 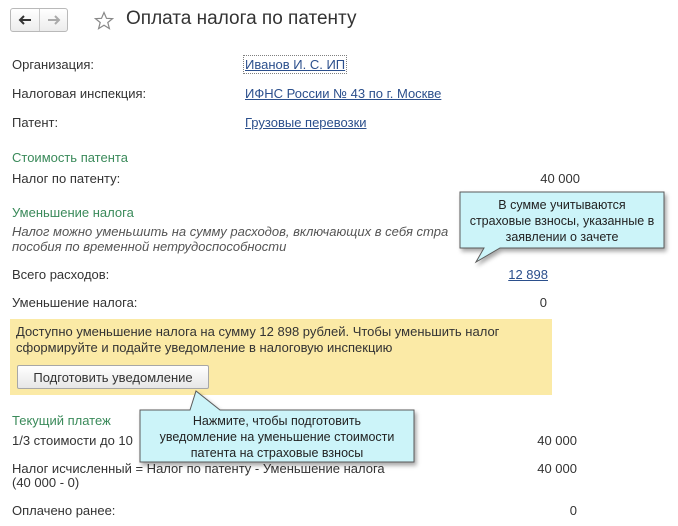 What do you see at coordinates (53, 64) in the screenshot?
I see `organization-label: Организация:` at bounding box center [53, 64].